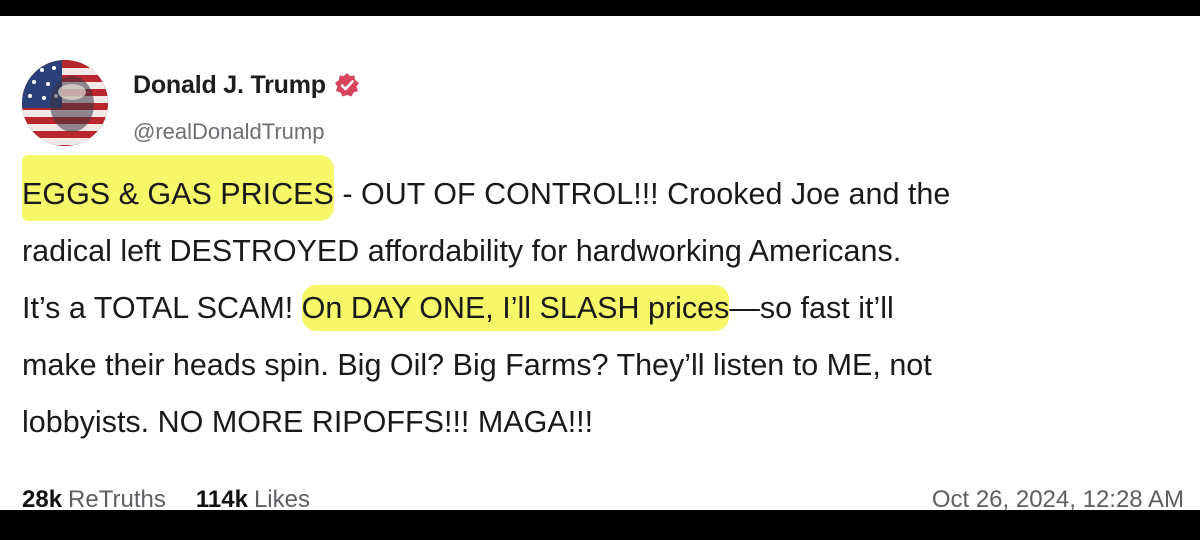 The width and height of the screenshot is (1200, 540). I want to click on highlighted-text: YED affordability for hardworking, so click(519, 251).